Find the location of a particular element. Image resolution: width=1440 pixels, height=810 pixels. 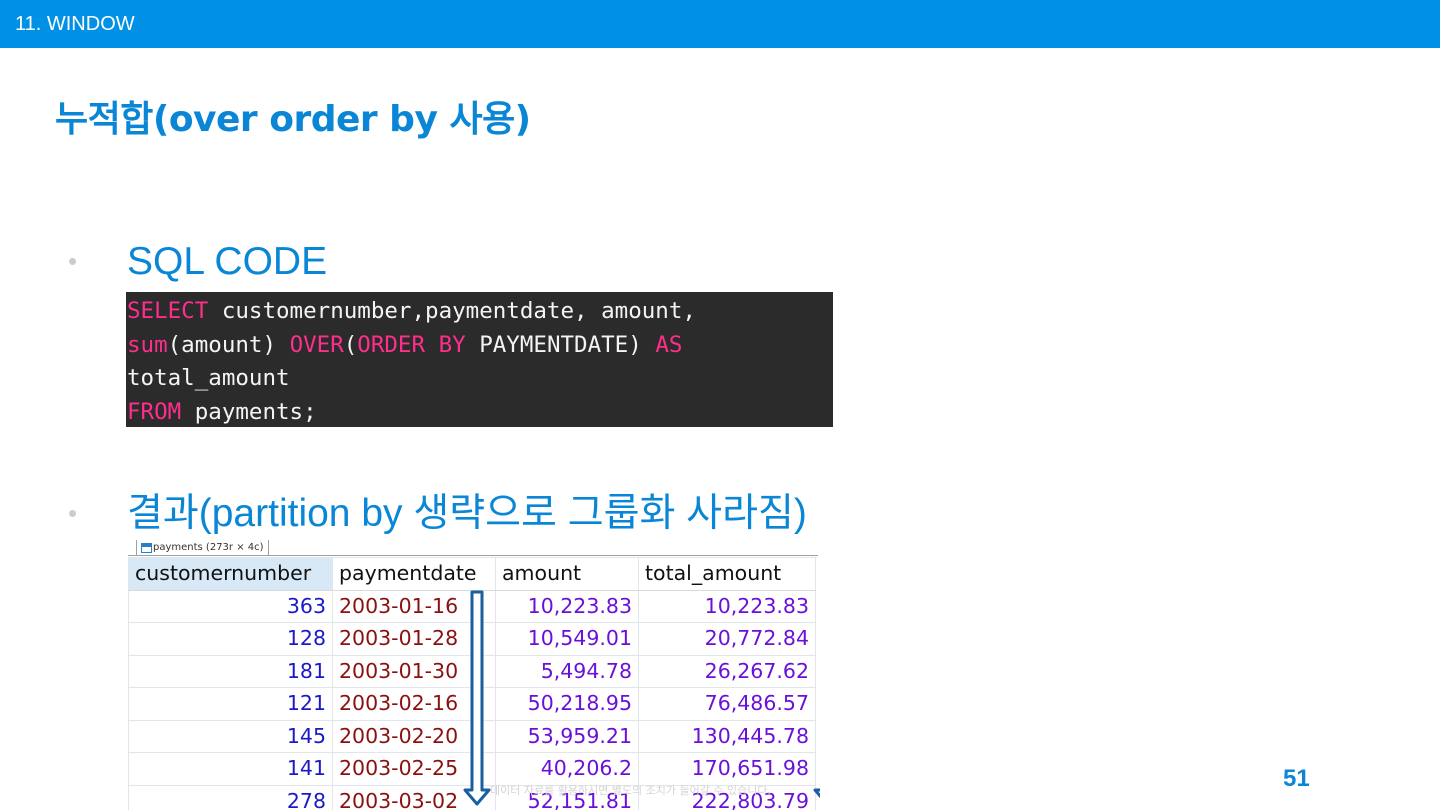

code-text: ( is located at coordinates (350, 344).